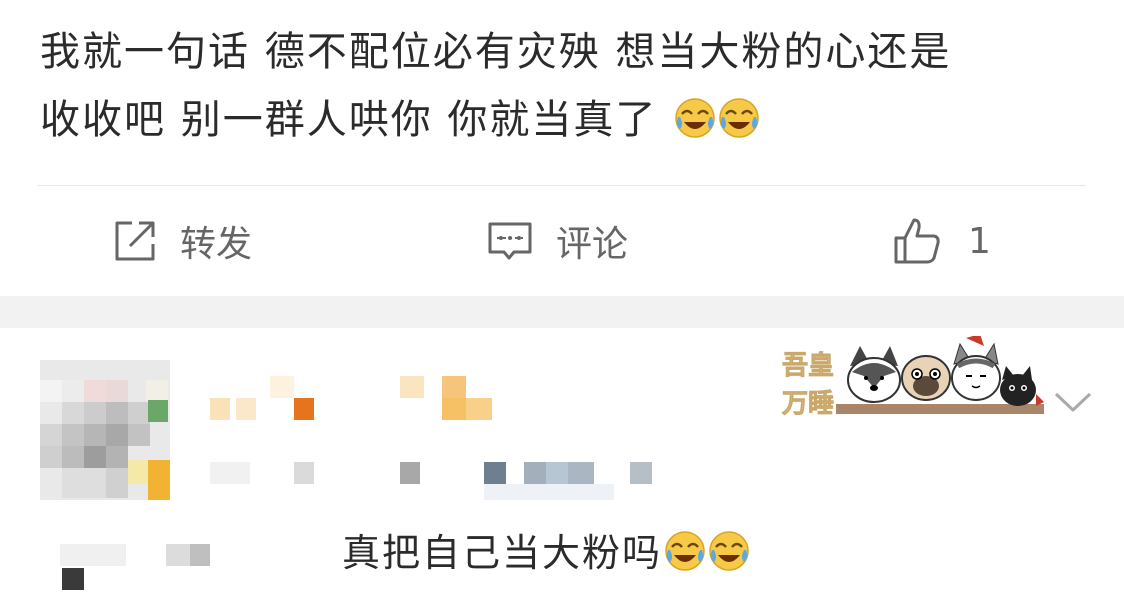  Describe the element at coordinates (496, 52) in the screenshot. I see `post-text-line-1: 我就一句话 德不配位必有灾殃 想当大粉的心还是` at that location.